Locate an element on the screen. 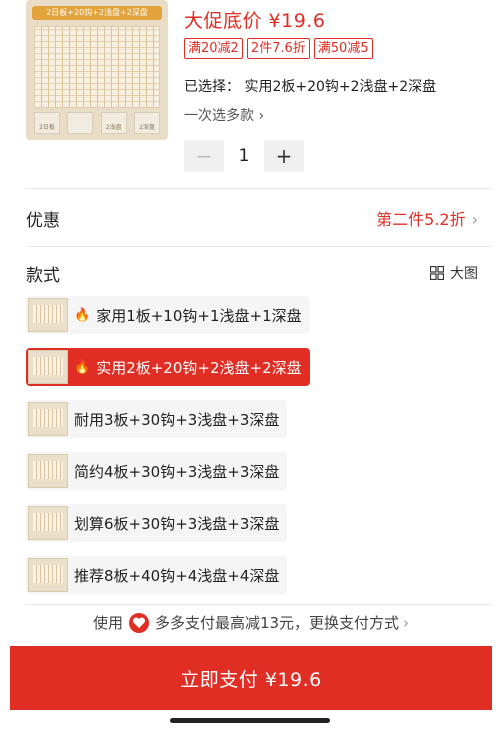 The image size is (502, 730). style-option-selected: 🔥 实用2板+20钩+2浅盘+2深盘 is located at coordinates (168, 367).